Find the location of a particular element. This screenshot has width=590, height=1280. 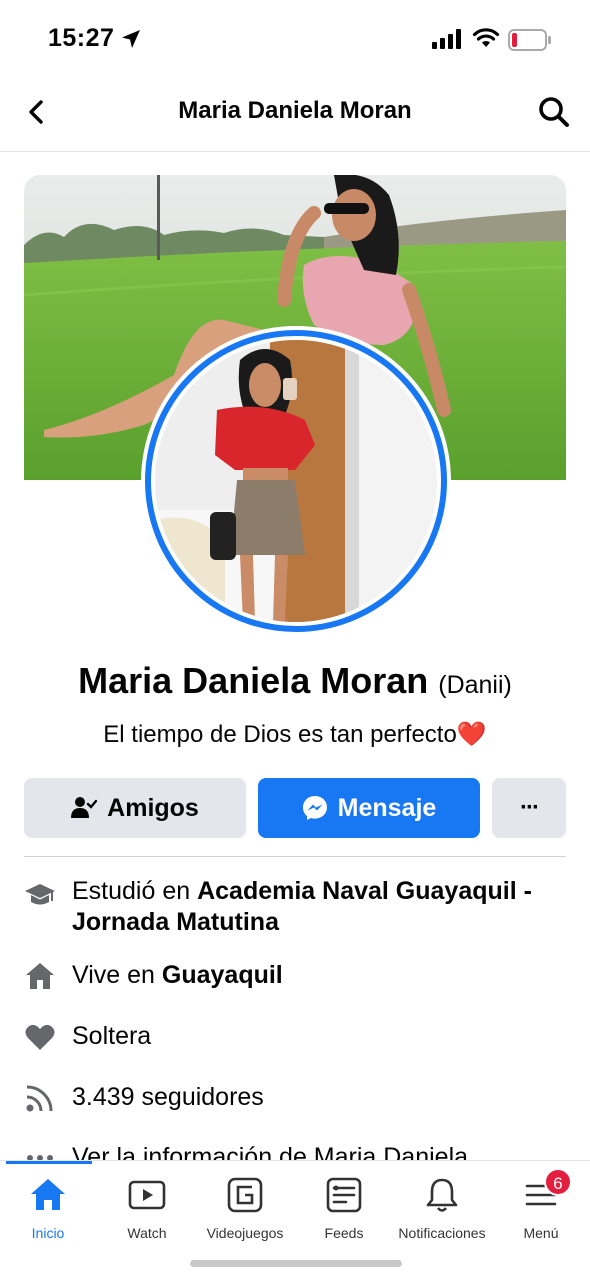

profile-header: Maria Daniela Moran is located at coordinates (295, 116).